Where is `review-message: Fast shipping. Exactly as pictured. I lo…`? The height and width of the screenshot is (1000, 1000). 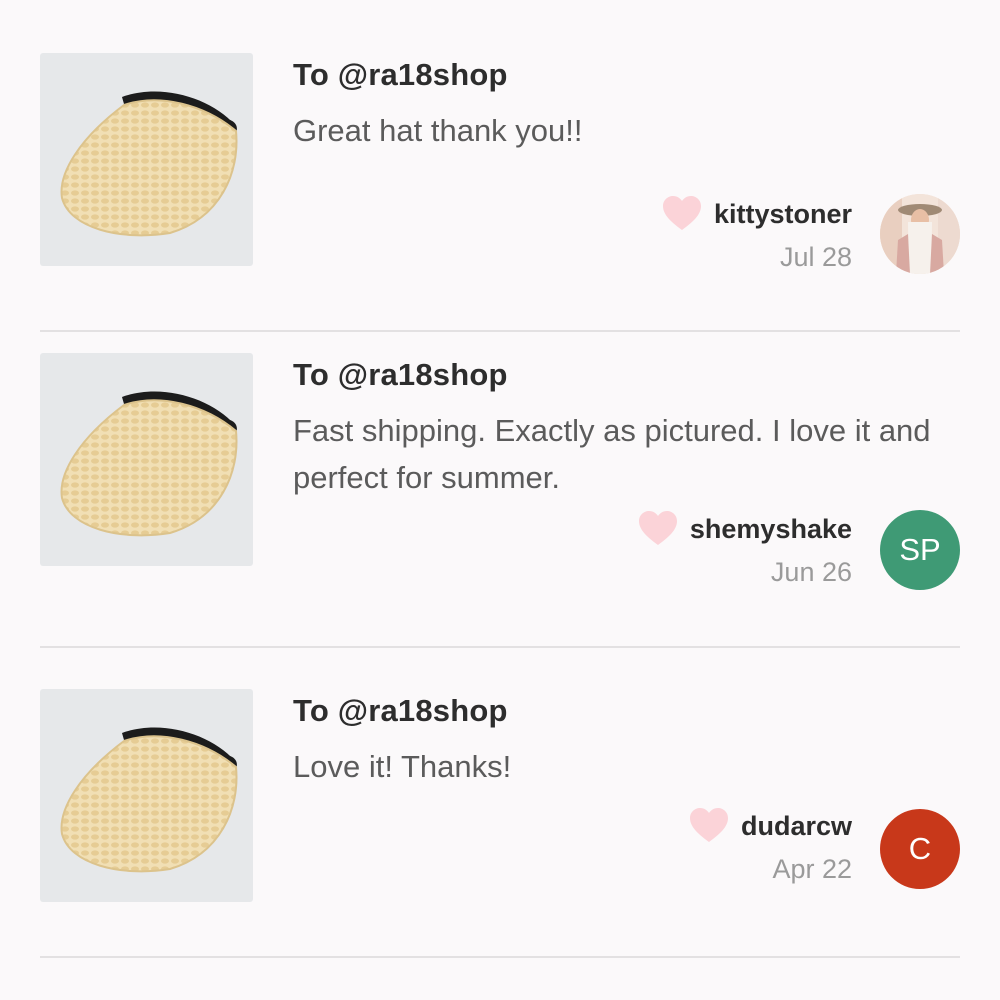
review-message: Fast shipping. Exactly as pictured. I lo… is located at coordinates (612, 454).